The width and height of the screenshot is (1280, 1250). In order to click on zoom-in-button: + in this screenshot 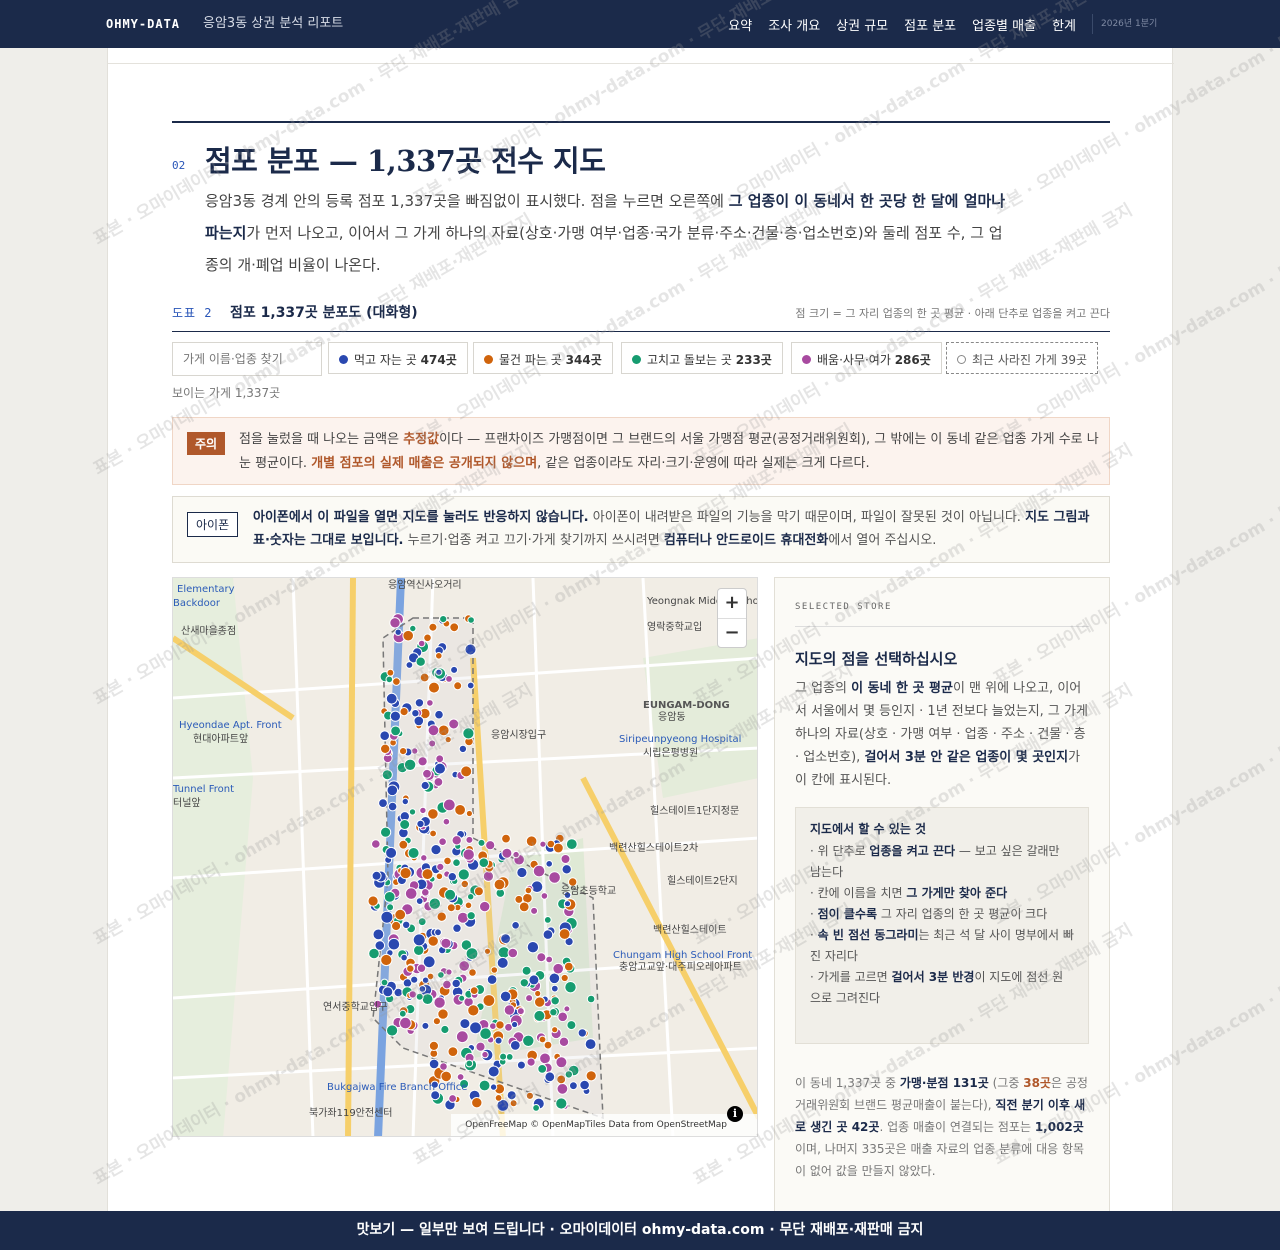, I will do `click(732, 604)`.